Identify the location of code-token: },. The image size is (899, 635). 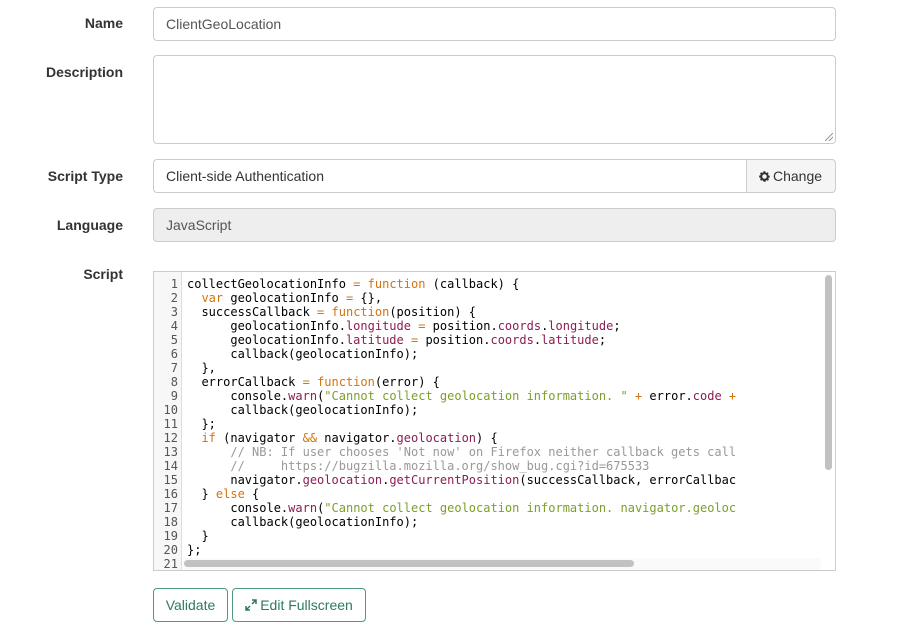
(201, 368).